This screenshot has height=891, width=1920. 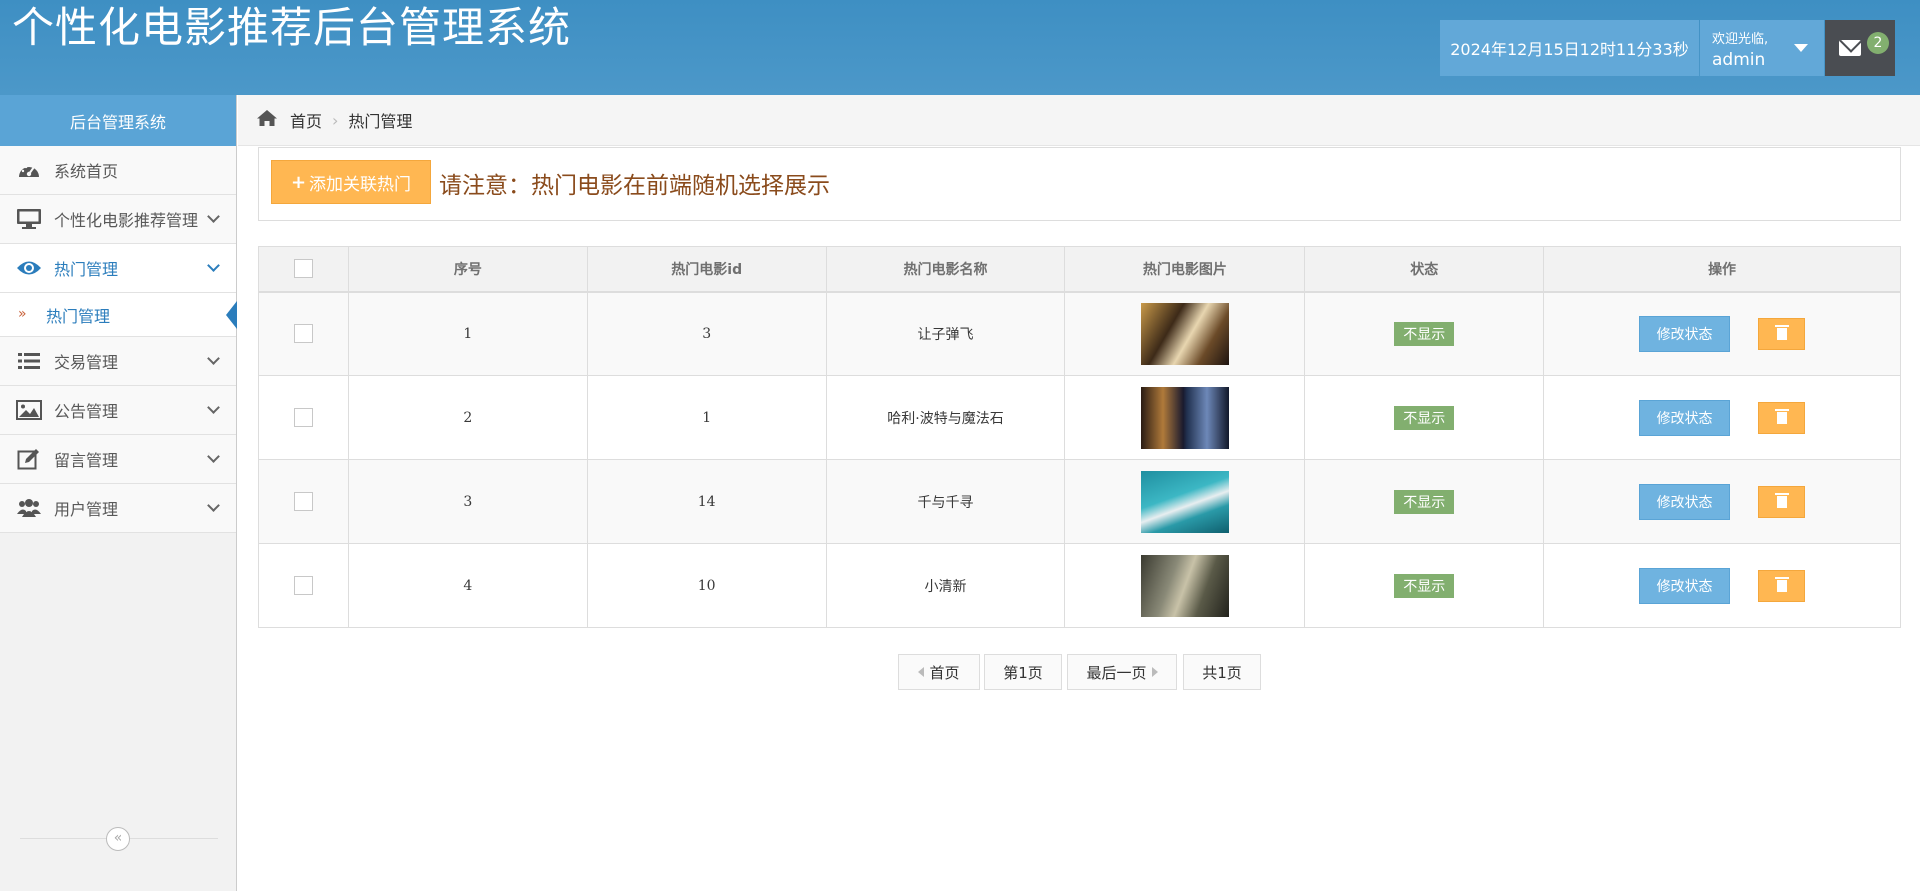 What do you see at coordinates (1740, 39) in the screenshot?
I see `welcome-text: 欢迎光临,` at bounding box center [1740, 39].